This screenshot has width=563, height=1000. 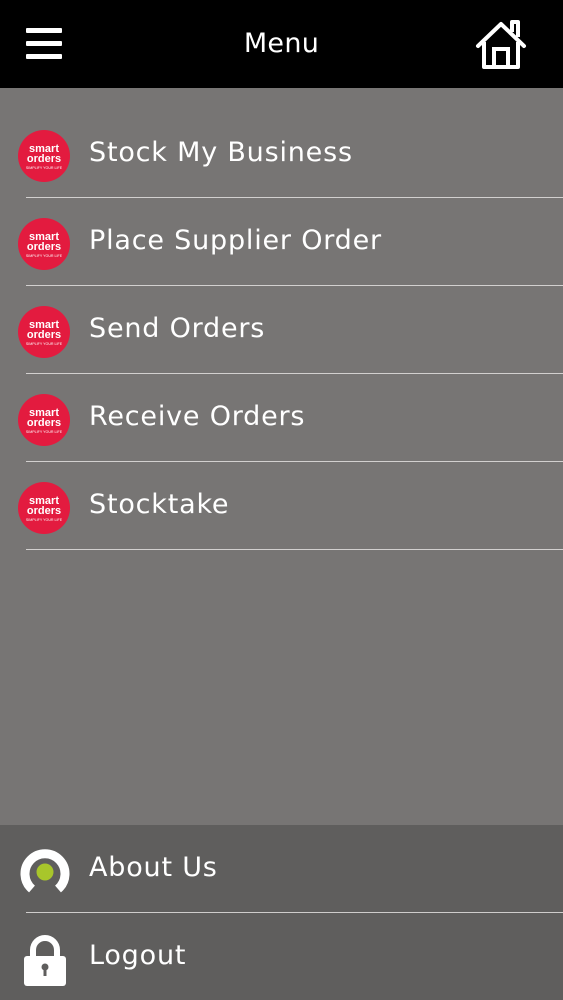 I want to click on home-icon, so click(x=501, y=44).